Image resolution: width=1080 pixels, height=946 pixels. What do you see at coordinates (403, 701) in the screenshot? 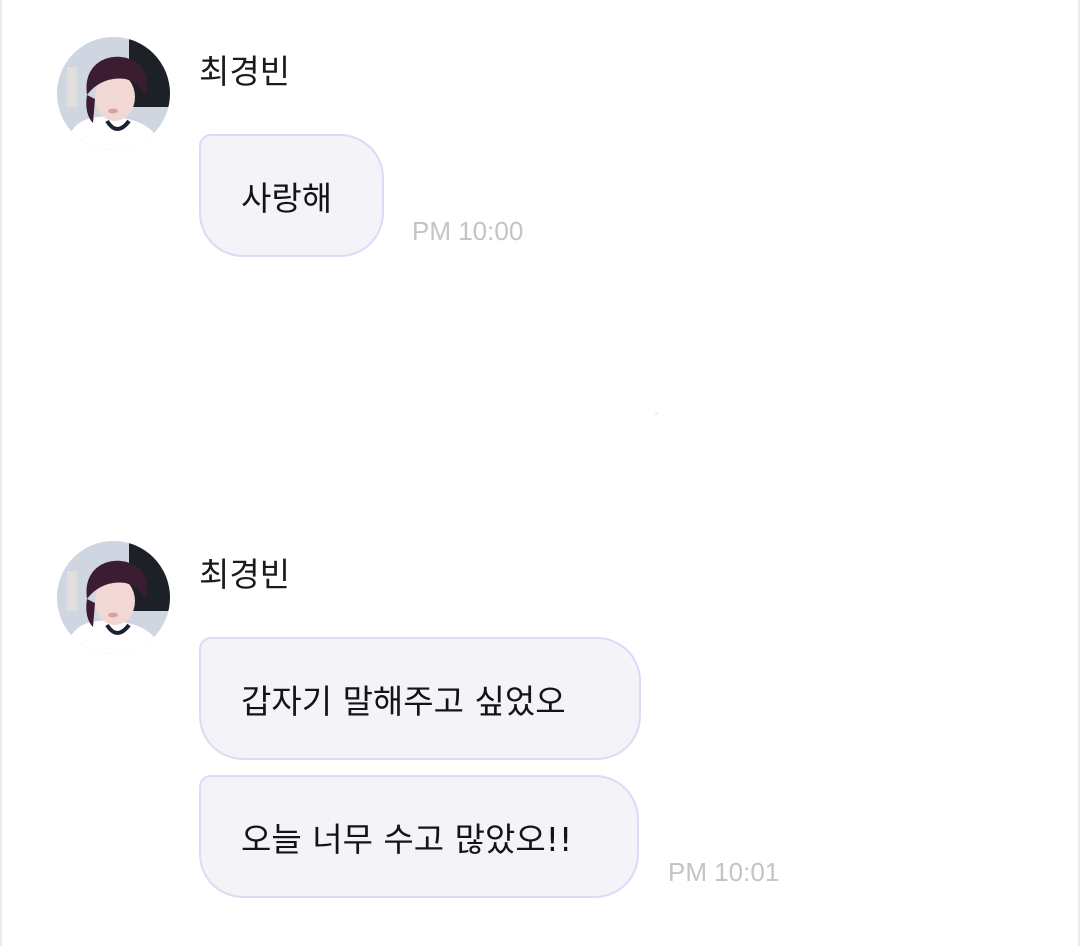
I see `message-text: 갑자기 말해주고 싶었오` at bounding box center [403, 701].